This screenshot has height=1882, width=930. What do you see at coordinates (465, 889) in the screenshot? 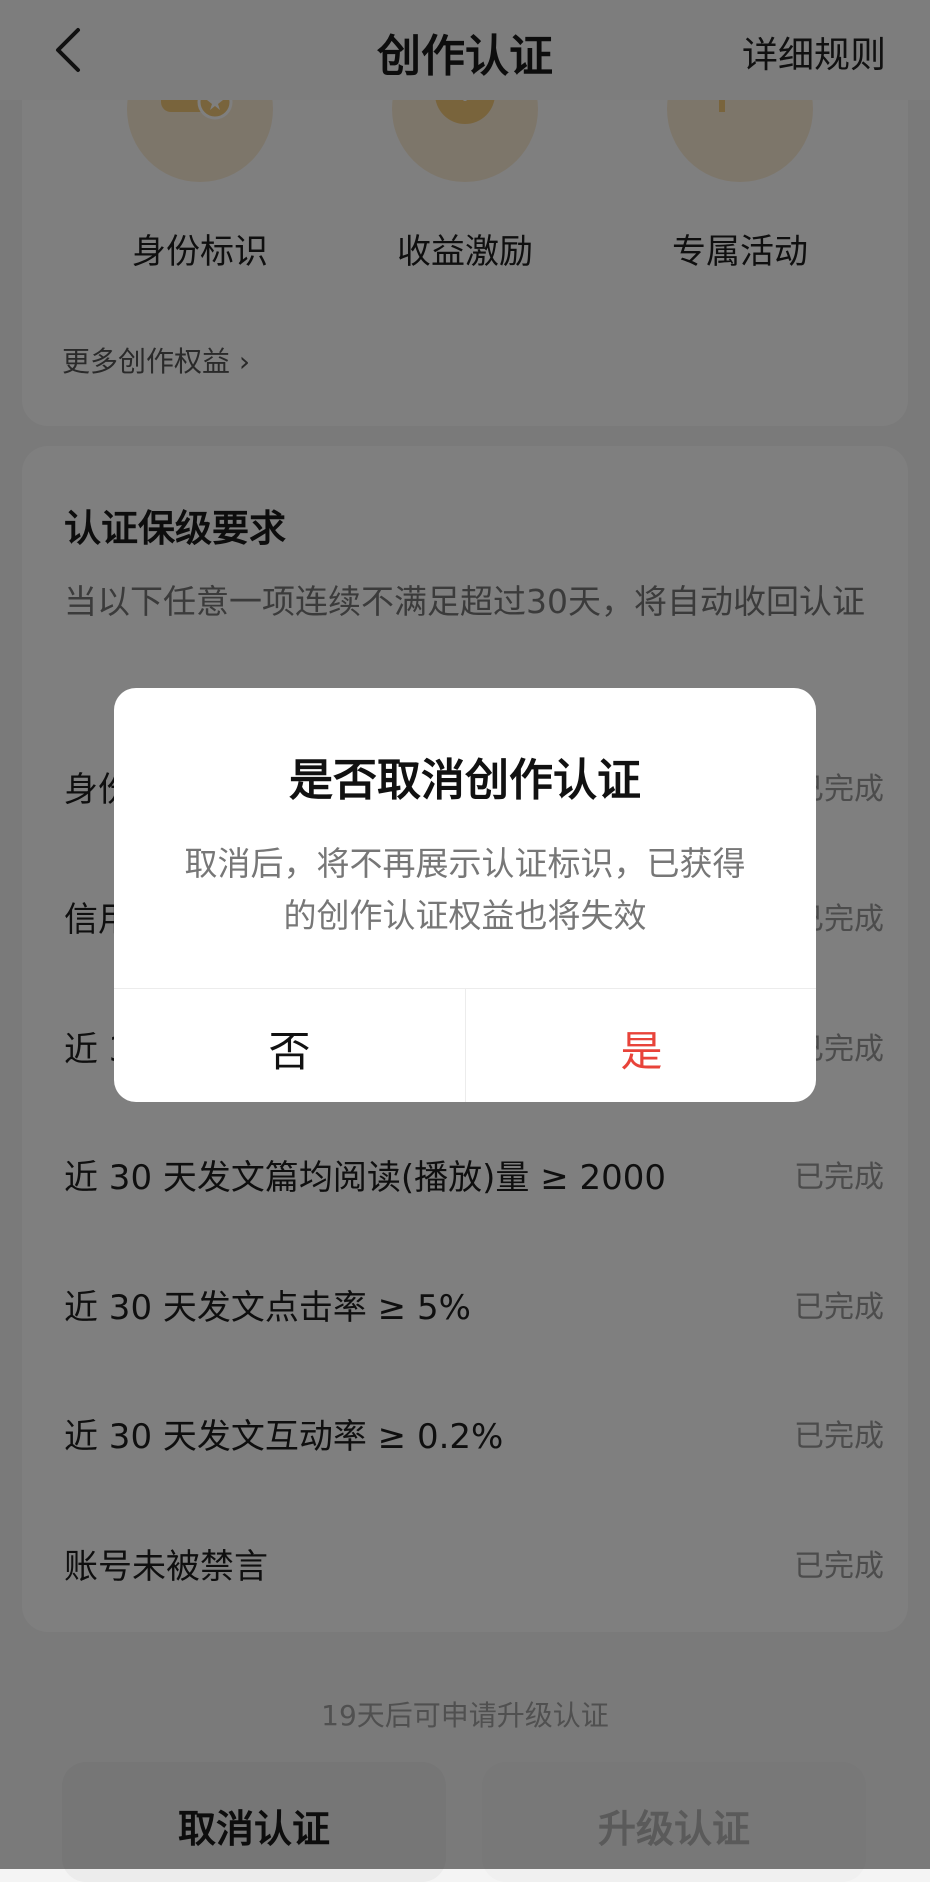
I see `dialog-message: 取消后，将不再展示认证标识，已获得的创作认证权益也将失效` at bounding box center [465, 889].